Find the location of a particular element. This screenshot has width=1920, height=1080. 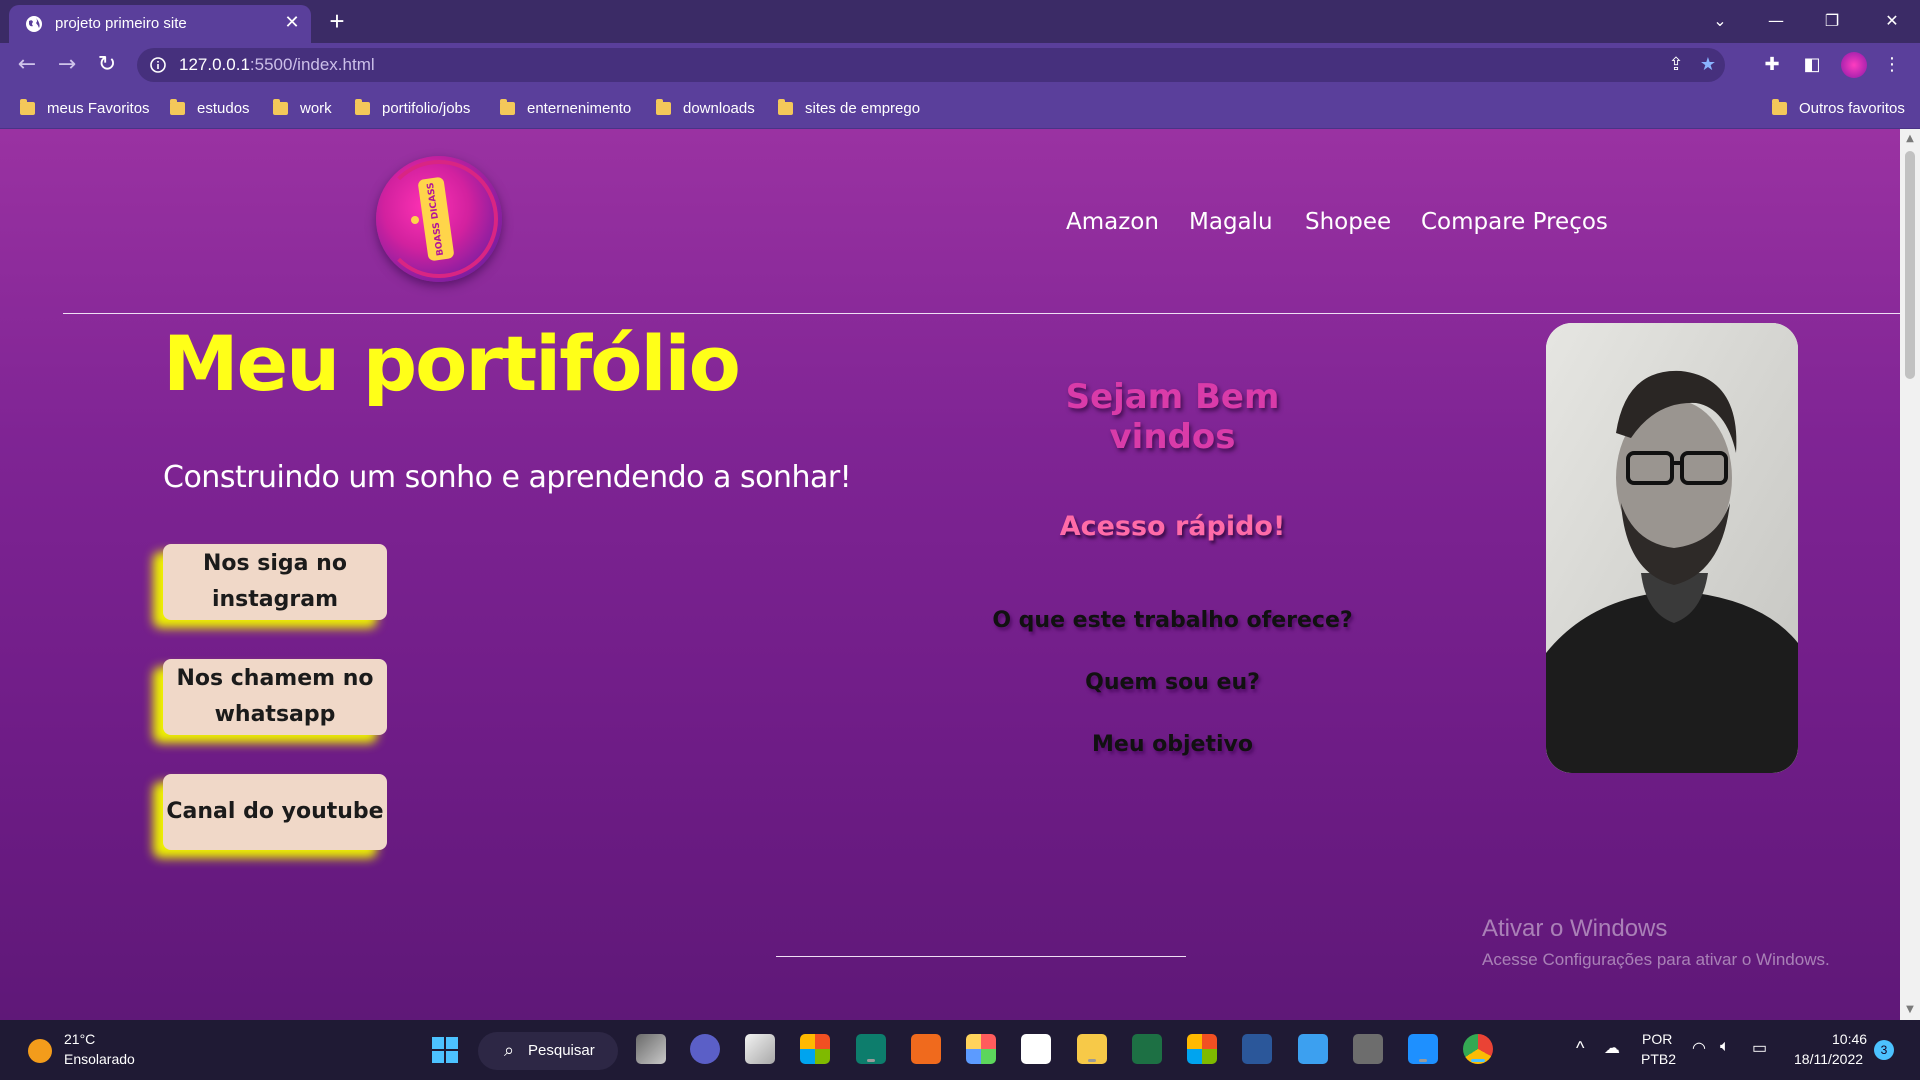

word-icon is located at coordinates (1257, 1049).